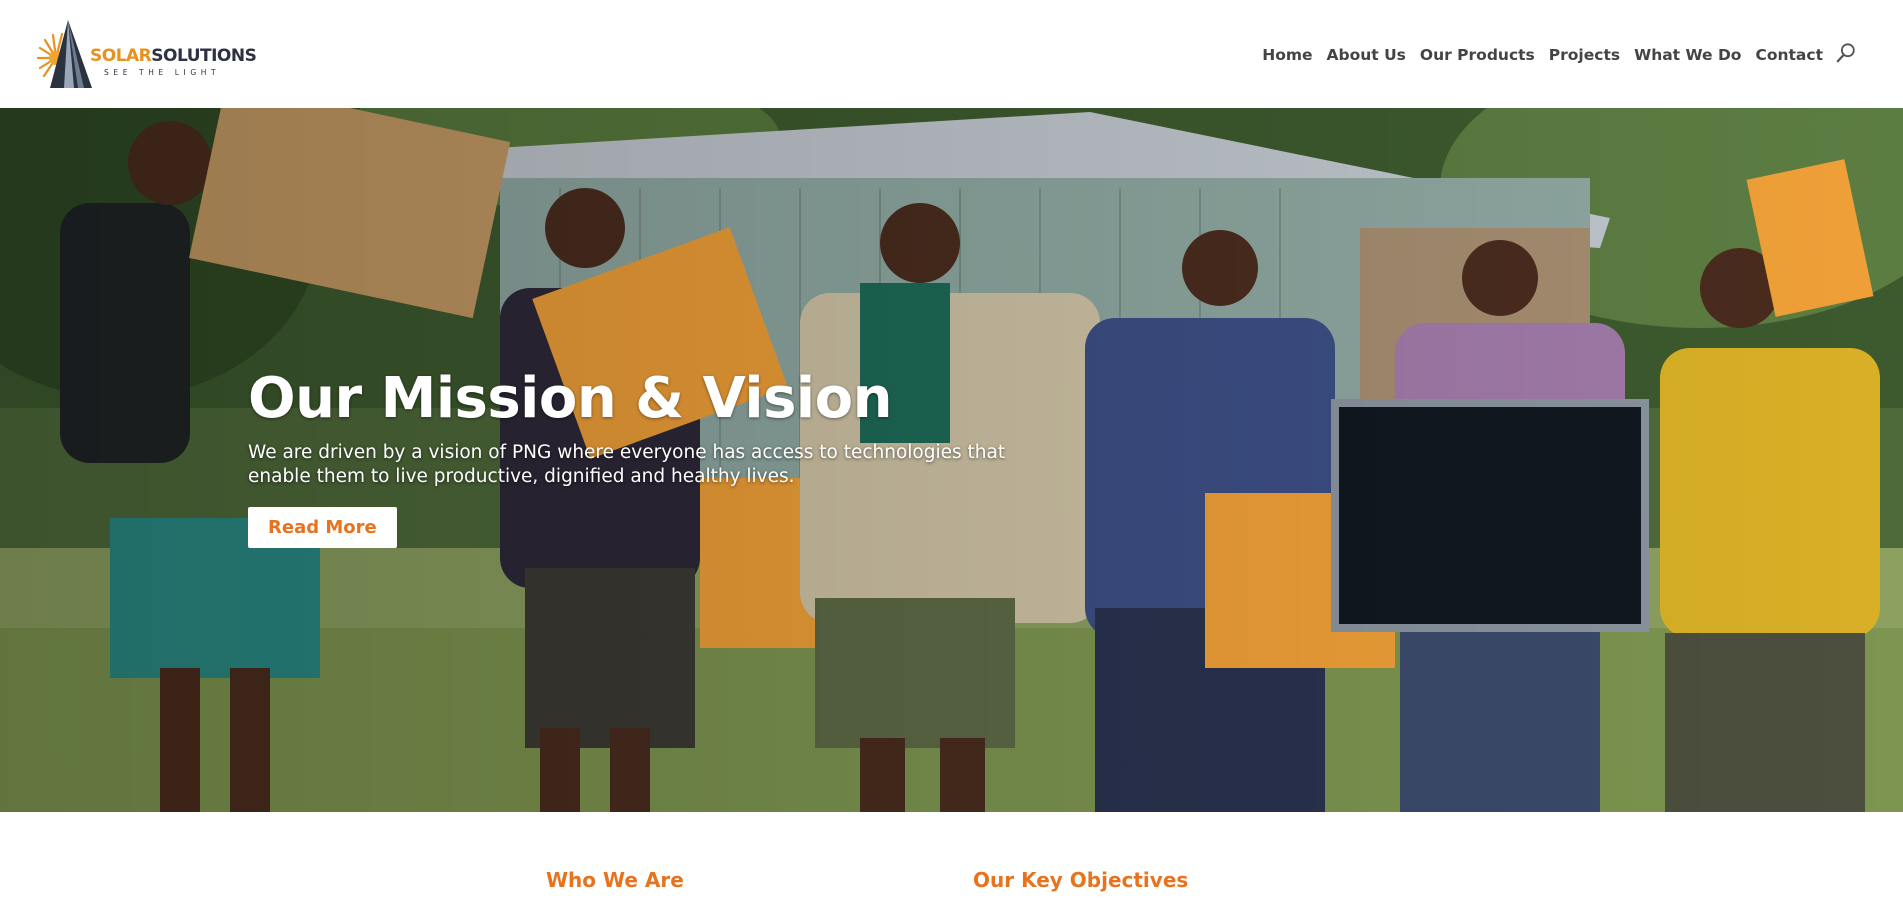 This screenshot has height=919, width=1903. Describe the element at coordinates (1789, 55) in the screenshot. I see `nav-item-contact: Contact` at that location.